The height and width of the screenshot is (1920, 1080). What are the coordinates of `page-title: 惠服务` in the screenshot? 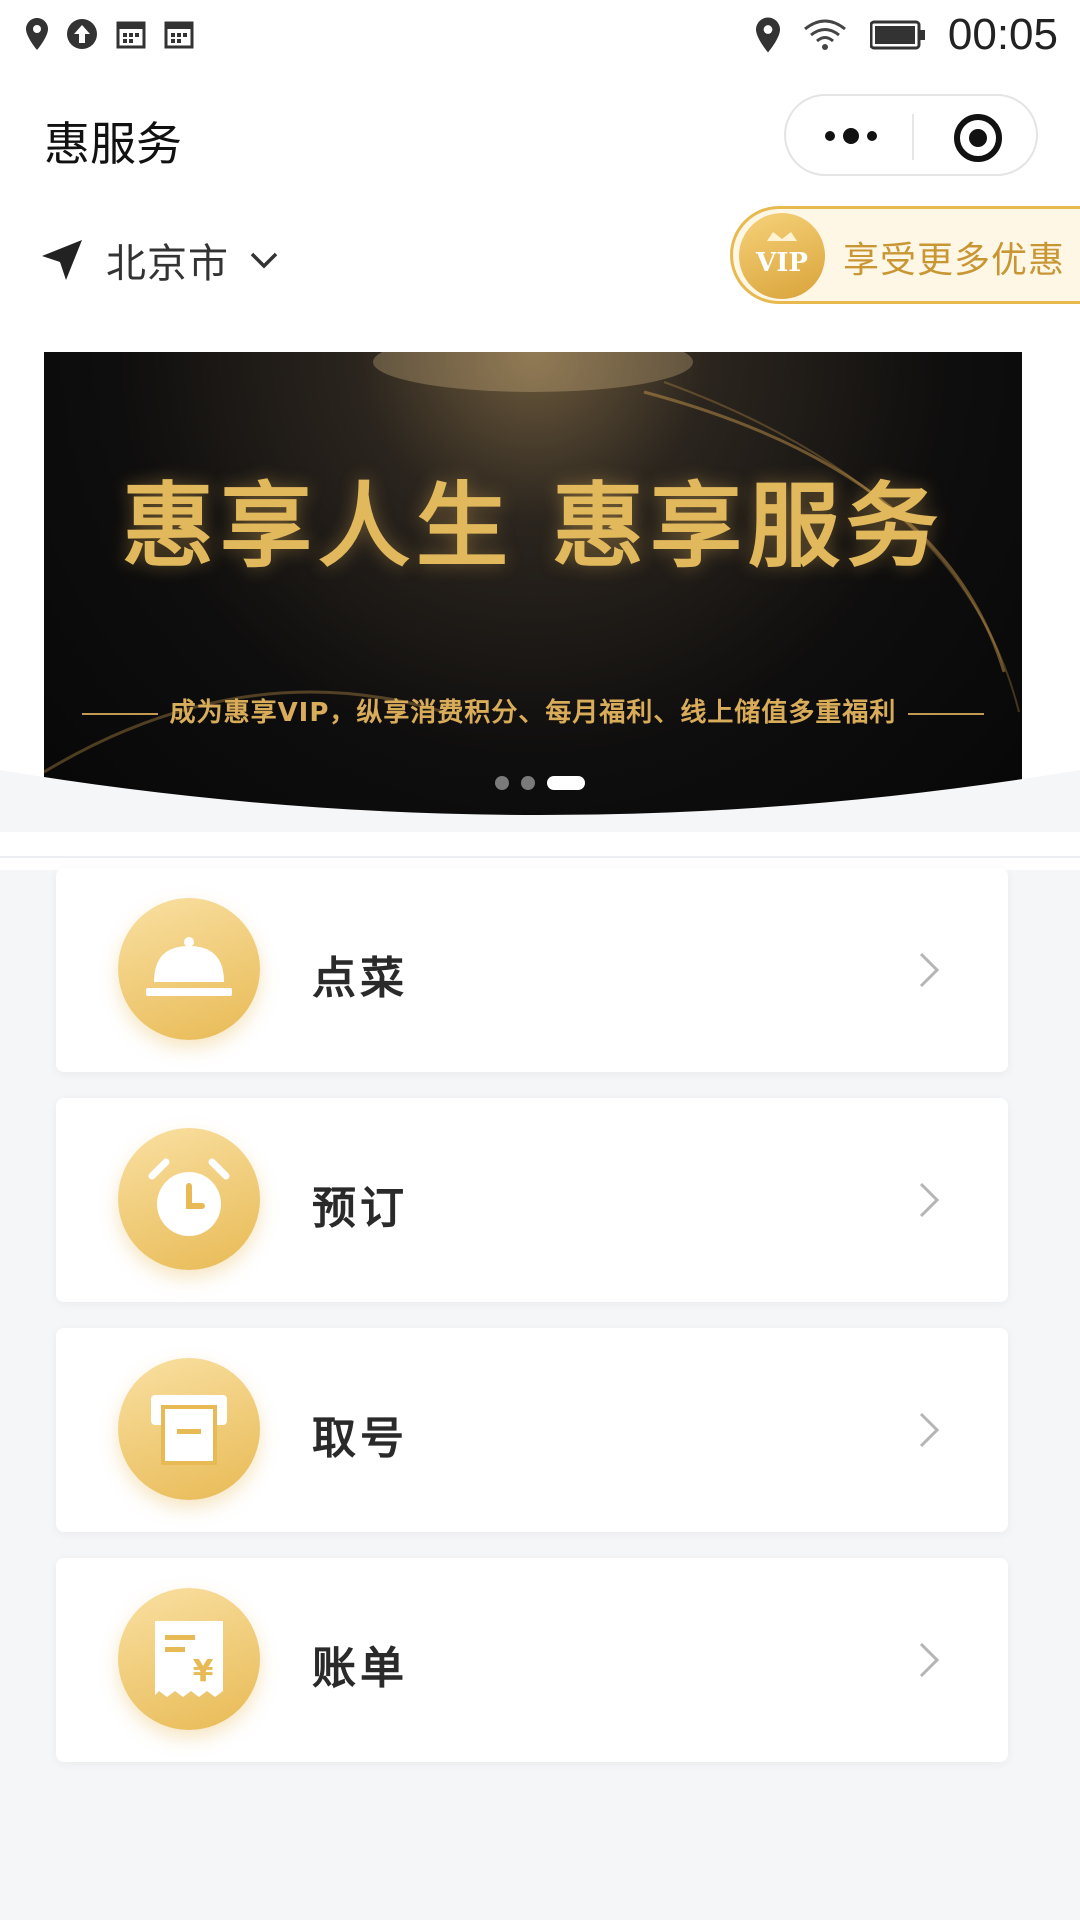 It's located at (113, 144).